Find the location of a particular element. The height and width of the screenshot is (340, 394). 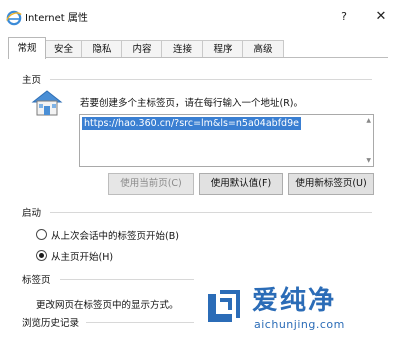

internet-explorer-icon is located at coordinates (14, 18).